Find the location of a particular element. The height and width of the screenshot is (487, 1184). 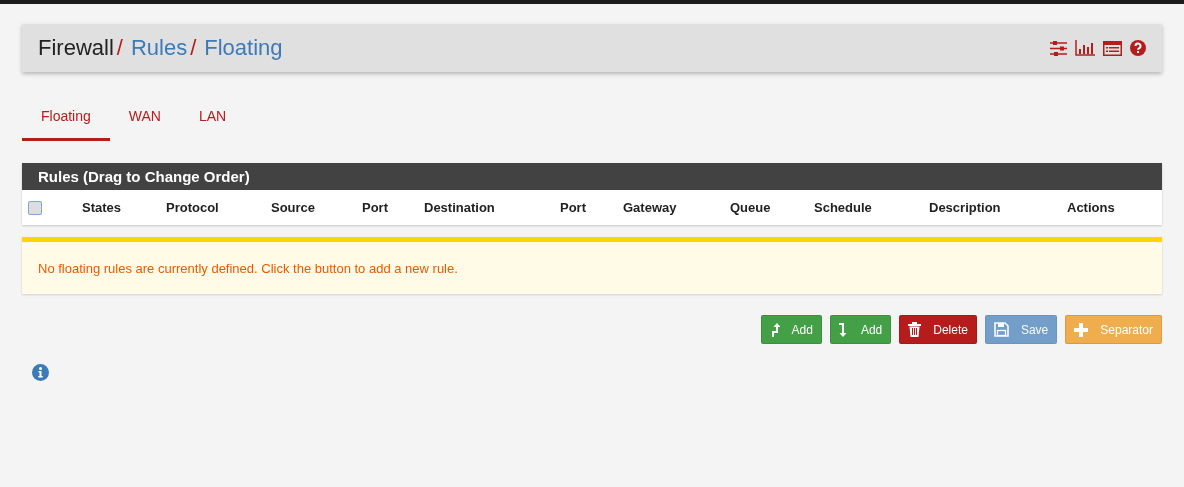

column-header: Description is located at coordinates (965, 207).